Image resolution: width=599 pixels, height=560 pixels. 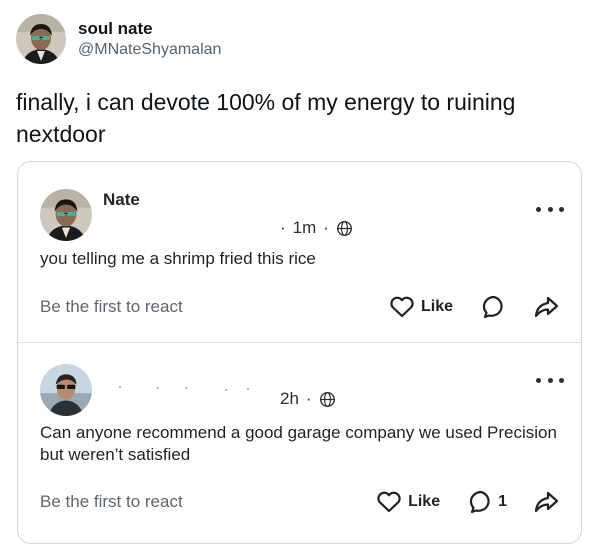 What do you see at coordinates (121, 200) in the screenshot?
I see `post-author-name: Nate` at bounding box center [121, 200].